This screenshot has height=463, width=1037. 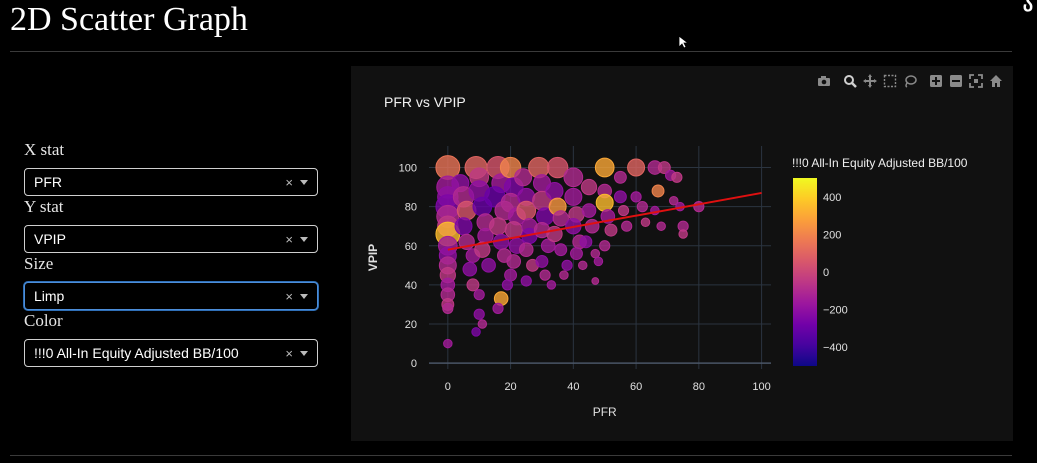 I want to click on y-tick-label: 20, so click(x=411, y=325).